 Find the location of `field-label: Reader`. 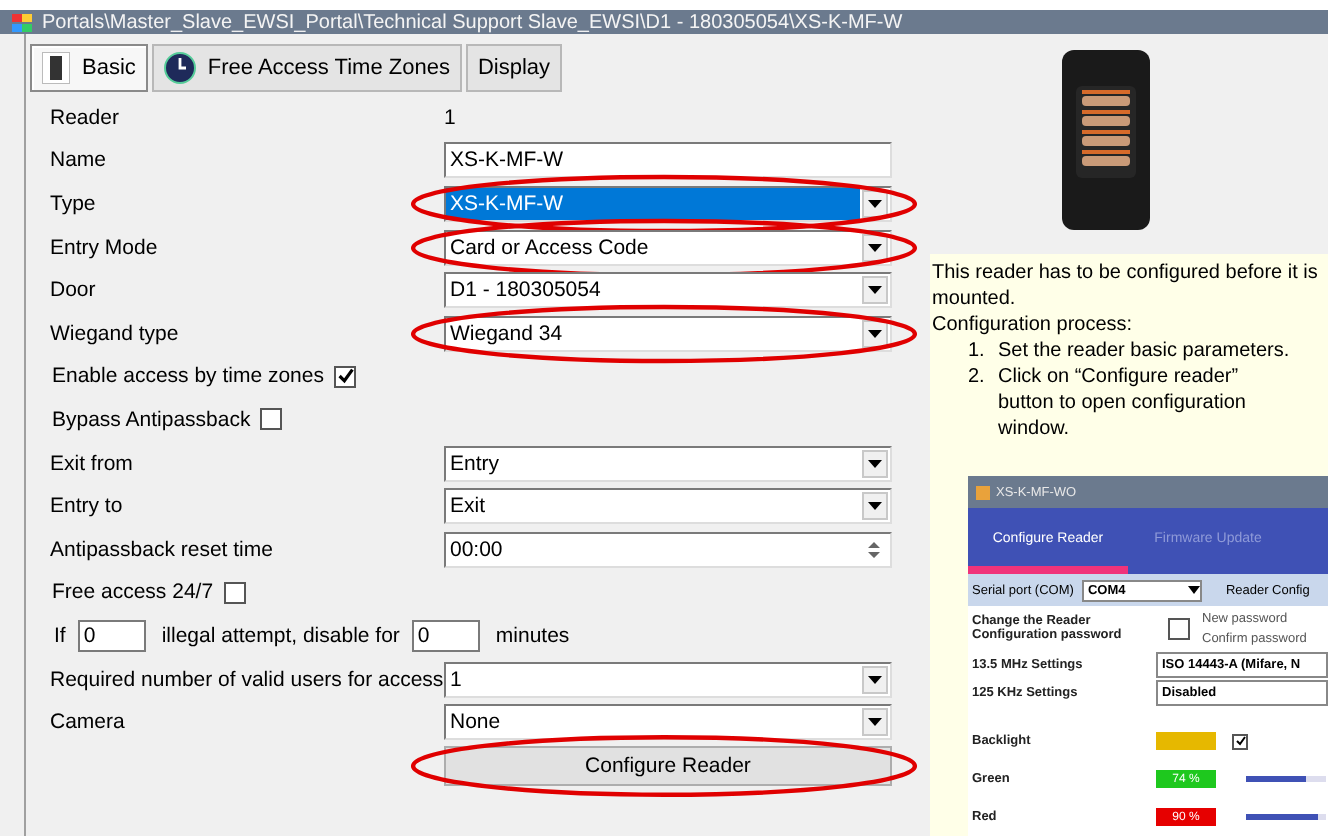

field-label: Reader is located at coordinates (85, 117).